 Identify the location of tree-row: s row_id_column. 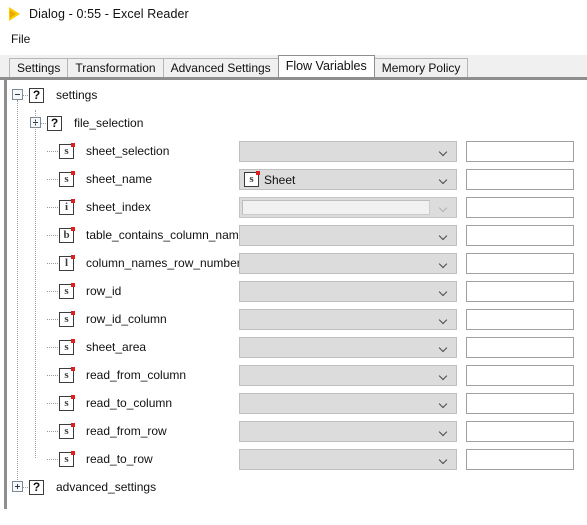
(297, 319).